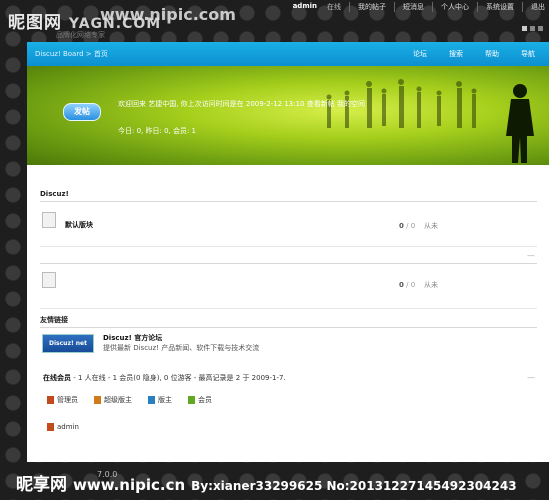 Image resolution: width=549 pixels, height=500 pixels. Describe the element at coordinates (334, 7) in the screenshot. I see `online-status: 在线` at that location.